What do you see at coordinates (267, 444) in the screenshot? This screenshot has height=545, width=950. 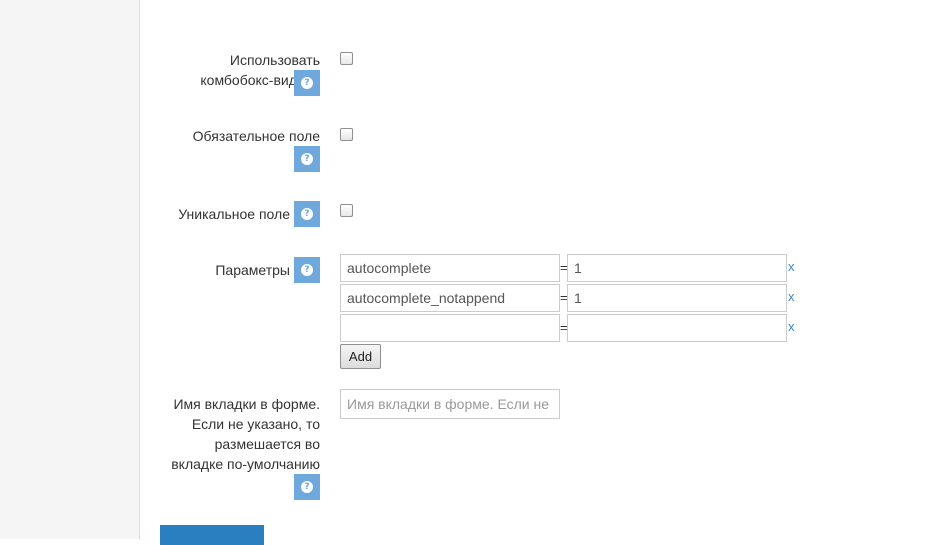 I see `tab-name-label-line: размешается во` at bounding box center [267, 444].